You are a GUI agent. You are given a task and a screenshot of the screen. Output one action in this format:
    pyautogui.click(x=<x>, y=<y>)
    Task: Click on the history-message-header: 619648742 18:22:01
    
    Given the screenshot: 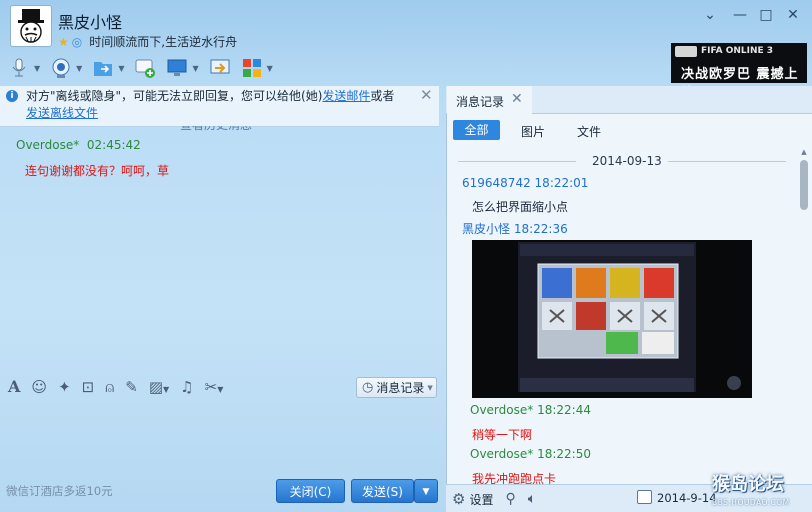 What is the action you would take?
    pyautogui.click(x=525, y=183)
    